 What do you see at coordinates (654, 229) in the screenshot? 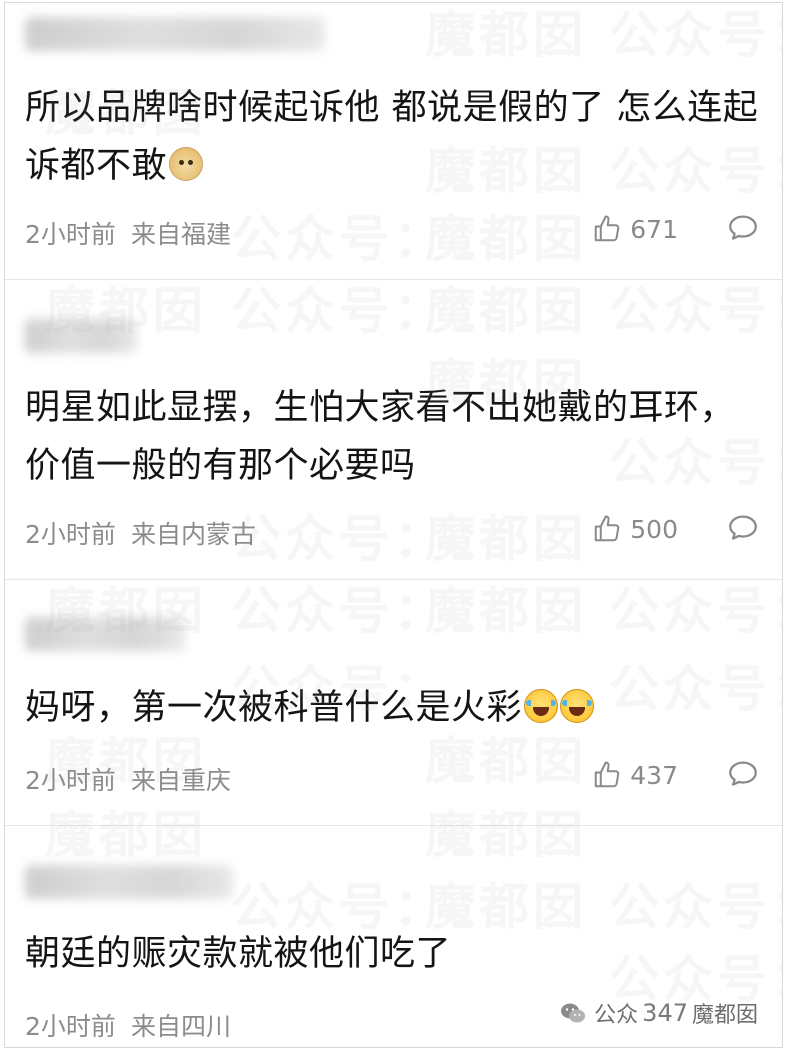
I see `like-count: 671` at bounding box center [654, 229].